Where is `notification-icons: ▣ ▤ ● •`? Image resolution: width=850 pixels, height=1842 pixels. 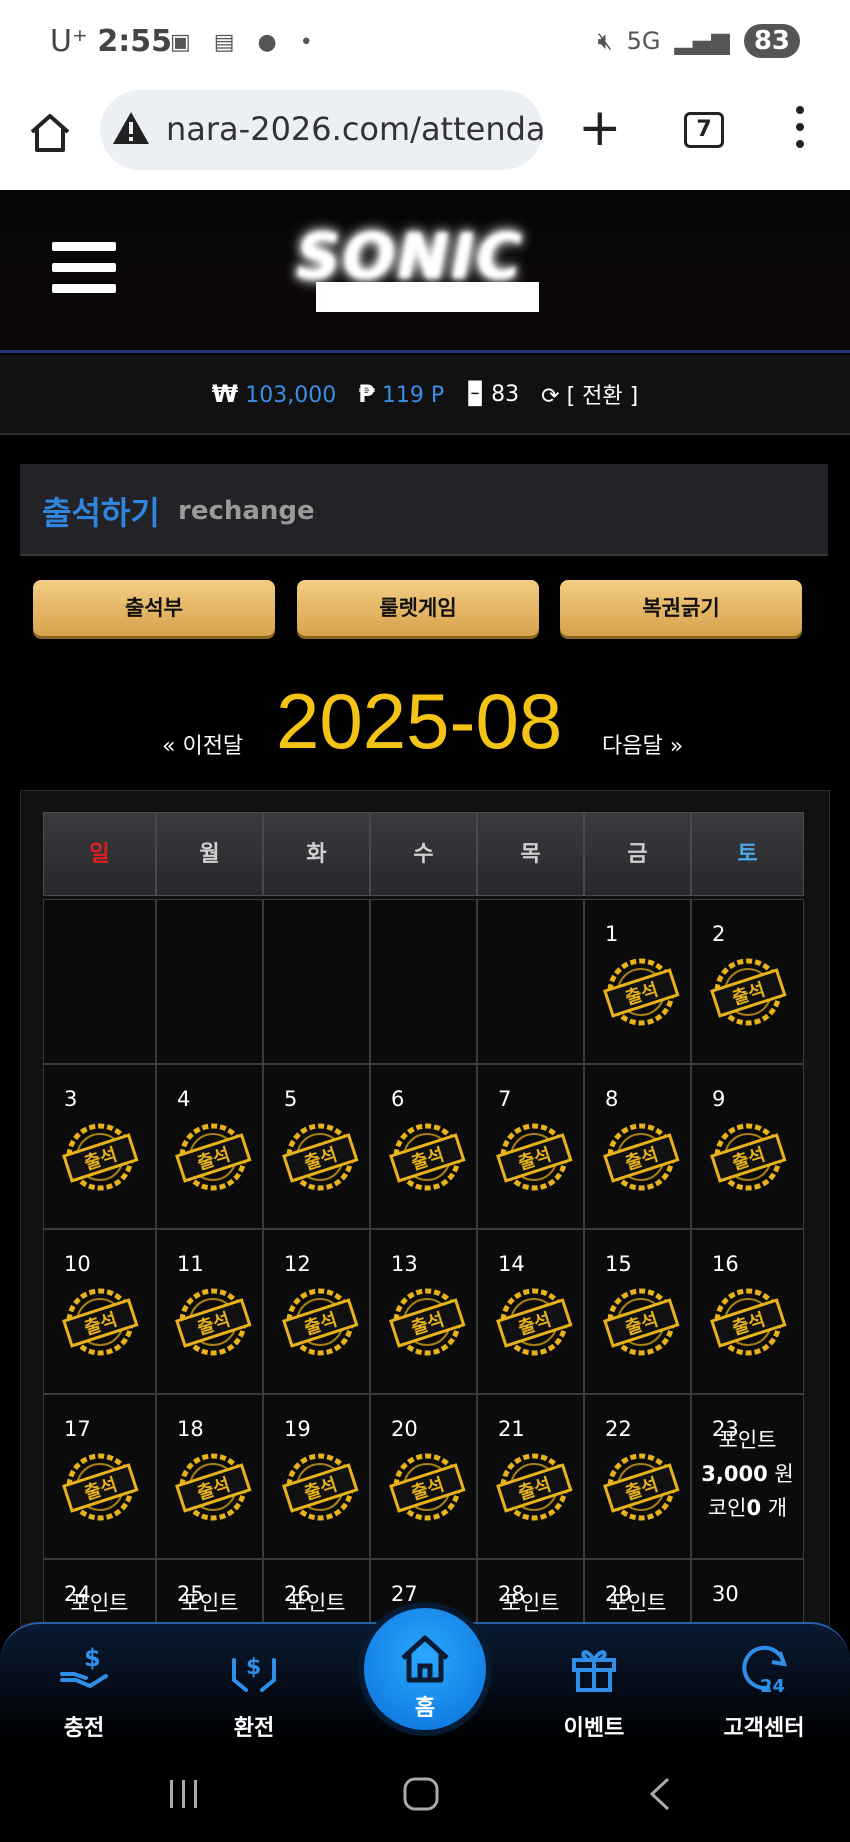 notification-icons: ▣ ▤ ● • is located at coordinates (245, 42).